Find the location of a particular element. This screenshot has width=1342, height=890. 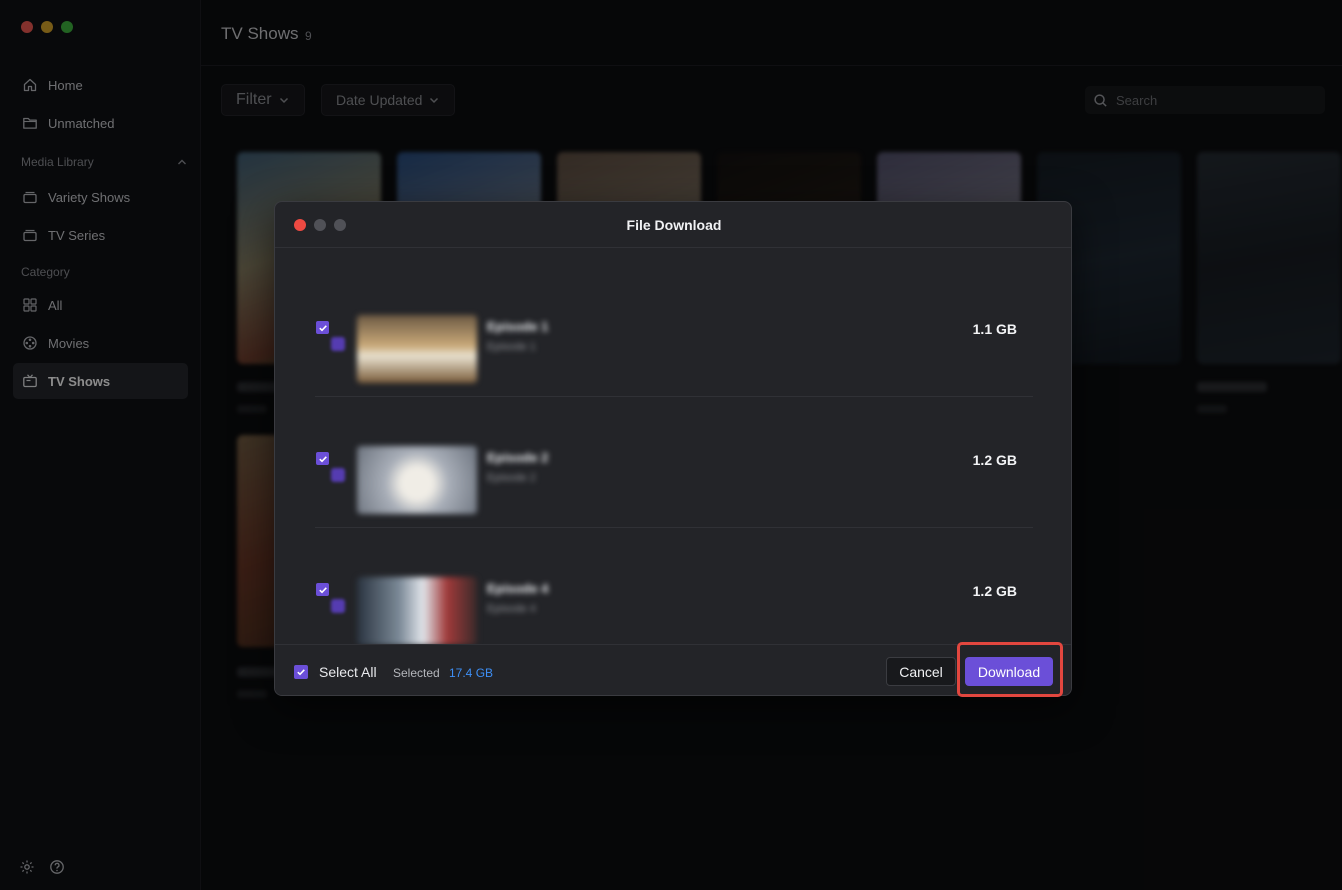

select-all-checkbox is located at coordinates (301, 672).